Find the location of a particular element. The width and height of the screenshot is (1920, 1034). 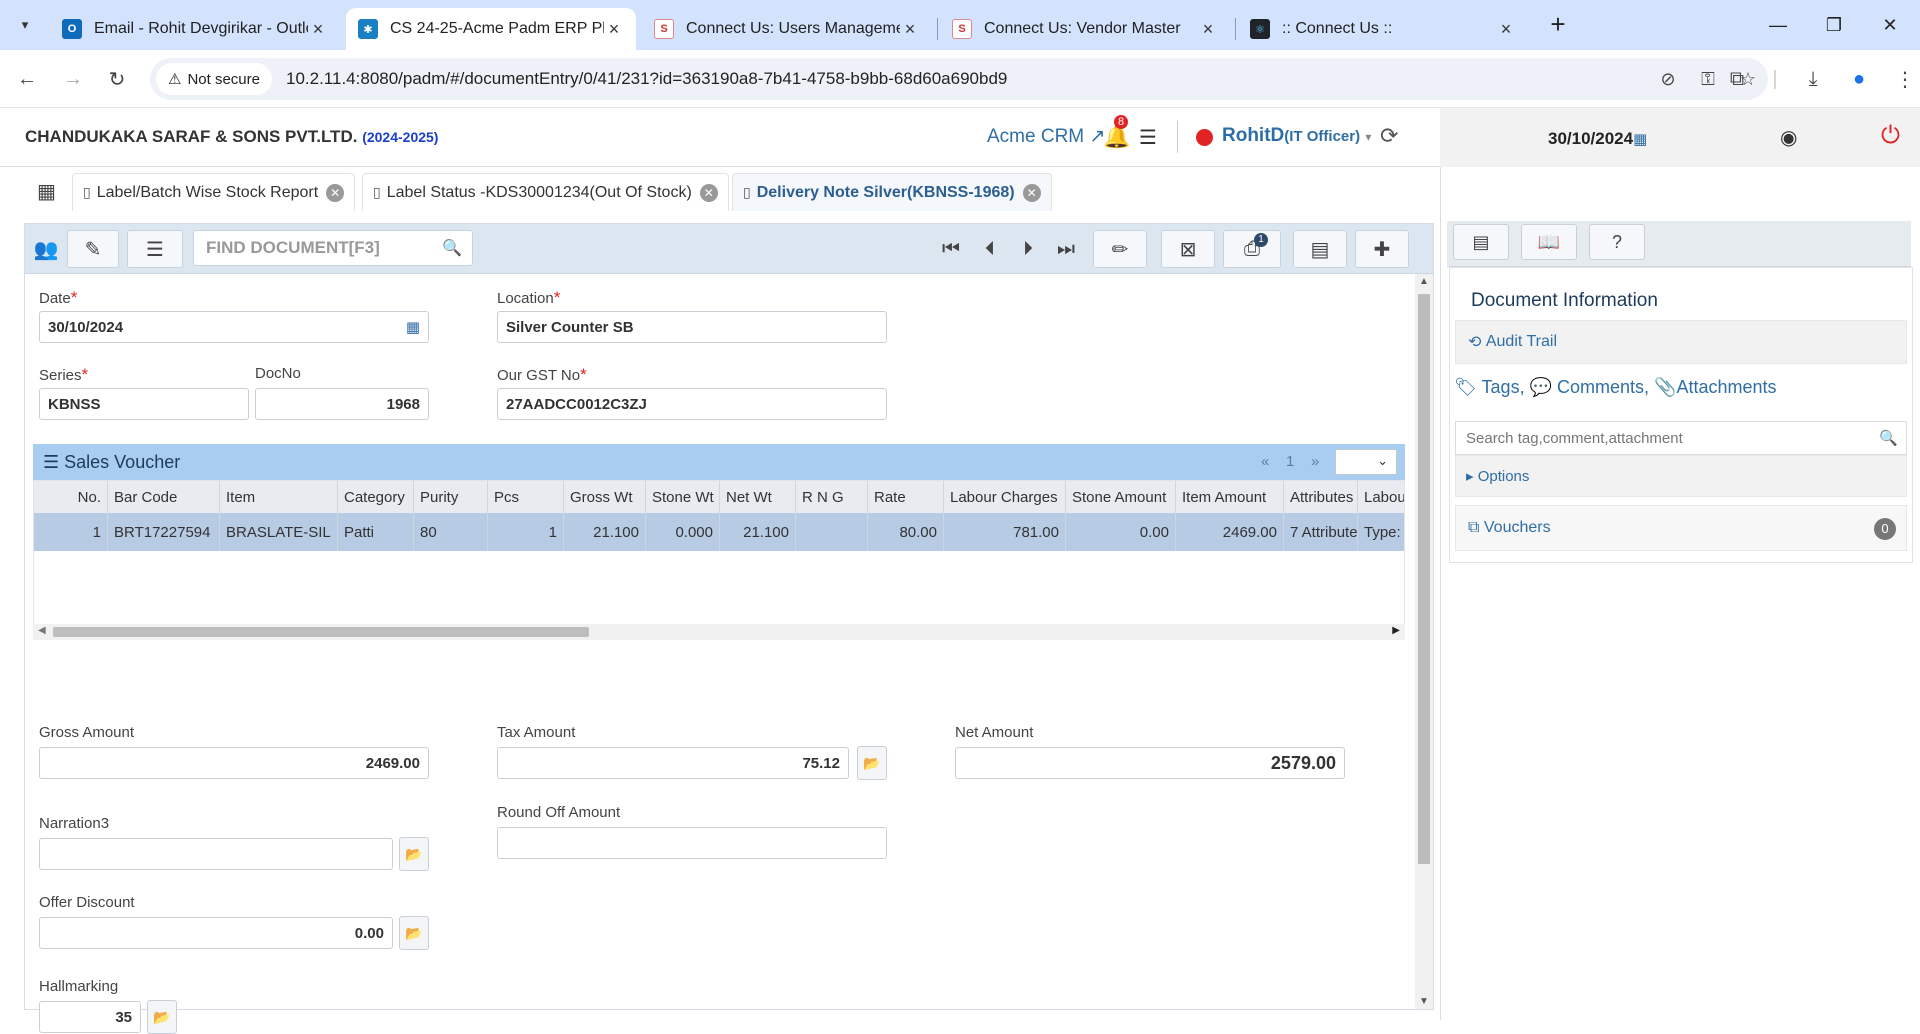

first-record-button: ⏮ is located at coordinates (951, 249).